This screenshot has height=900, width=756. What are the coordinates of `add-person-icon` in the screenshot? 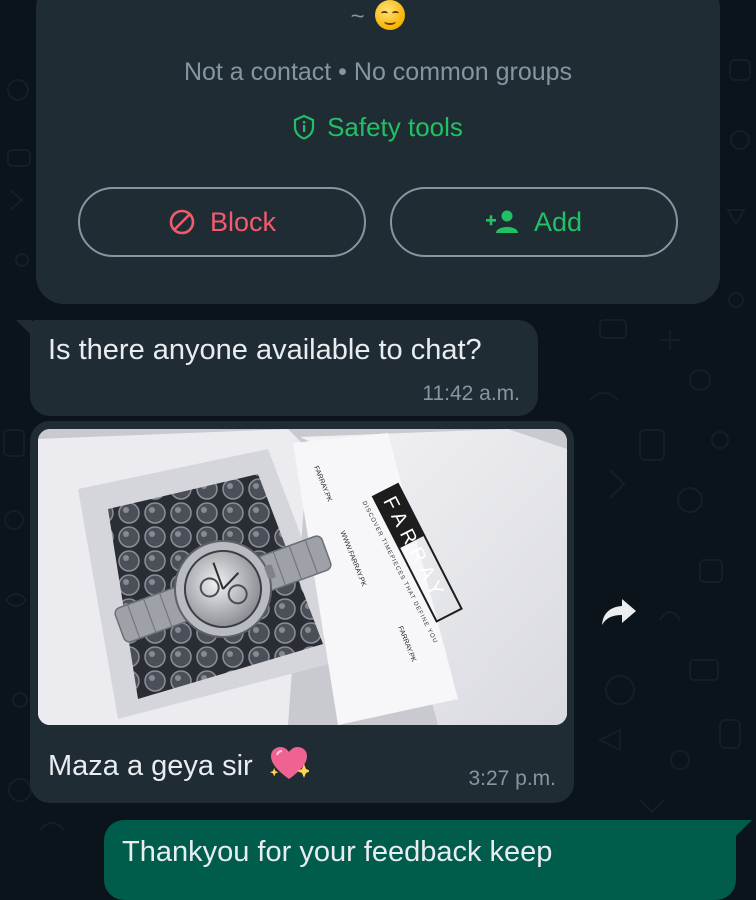 It's located at (501, 221).